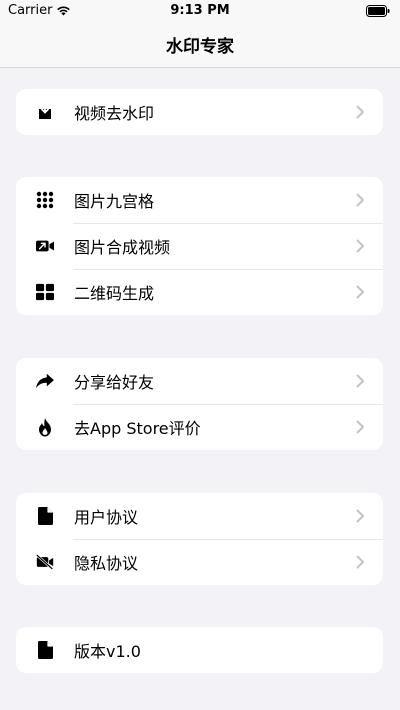 The width and height of the screenshot is (400, 710). What do you see at coordinates (378, 13) in the screenshot?
I see `battery-icon` at bounding box center [378, 13].